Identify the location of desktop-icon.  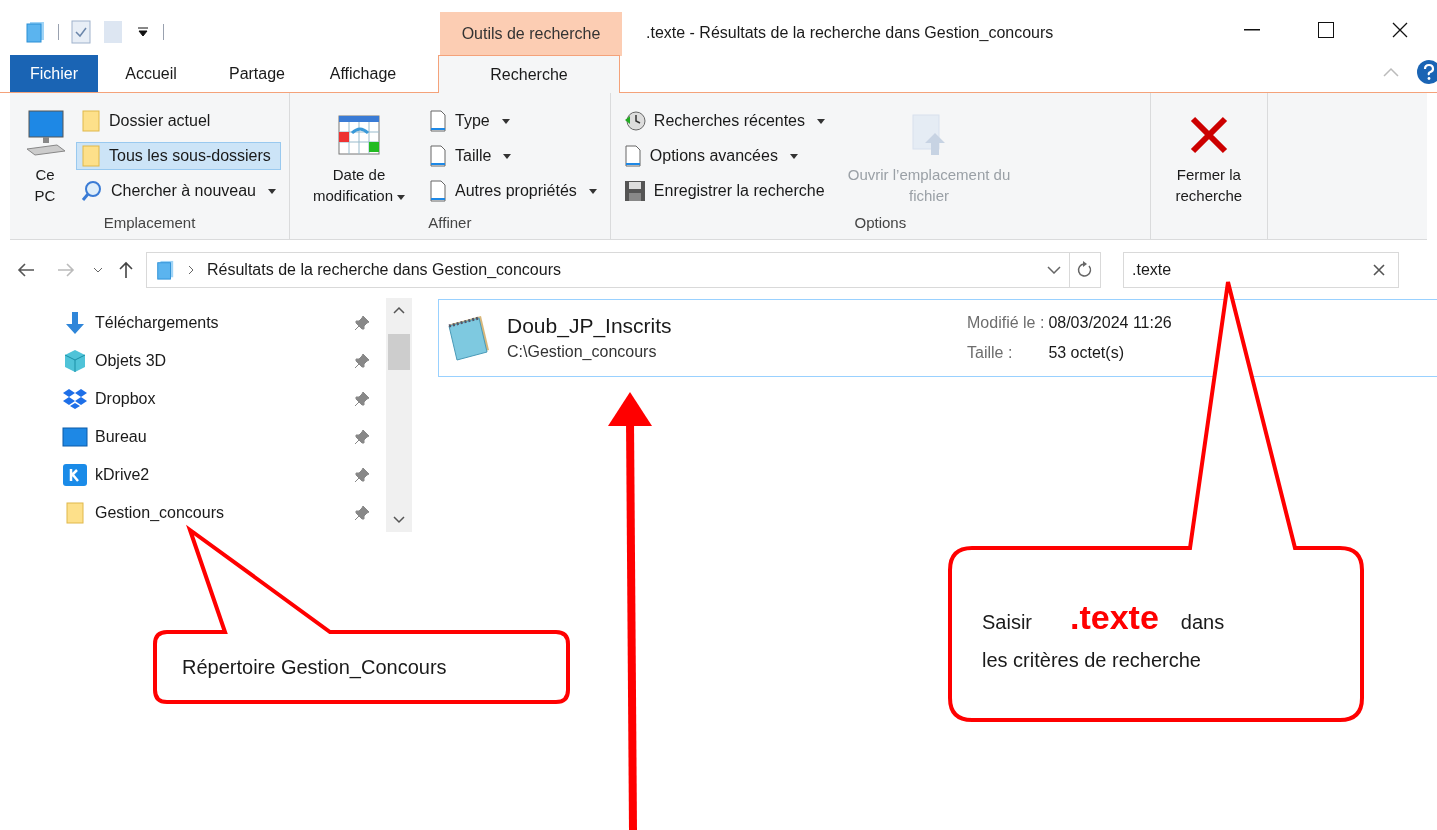
(75, 437).